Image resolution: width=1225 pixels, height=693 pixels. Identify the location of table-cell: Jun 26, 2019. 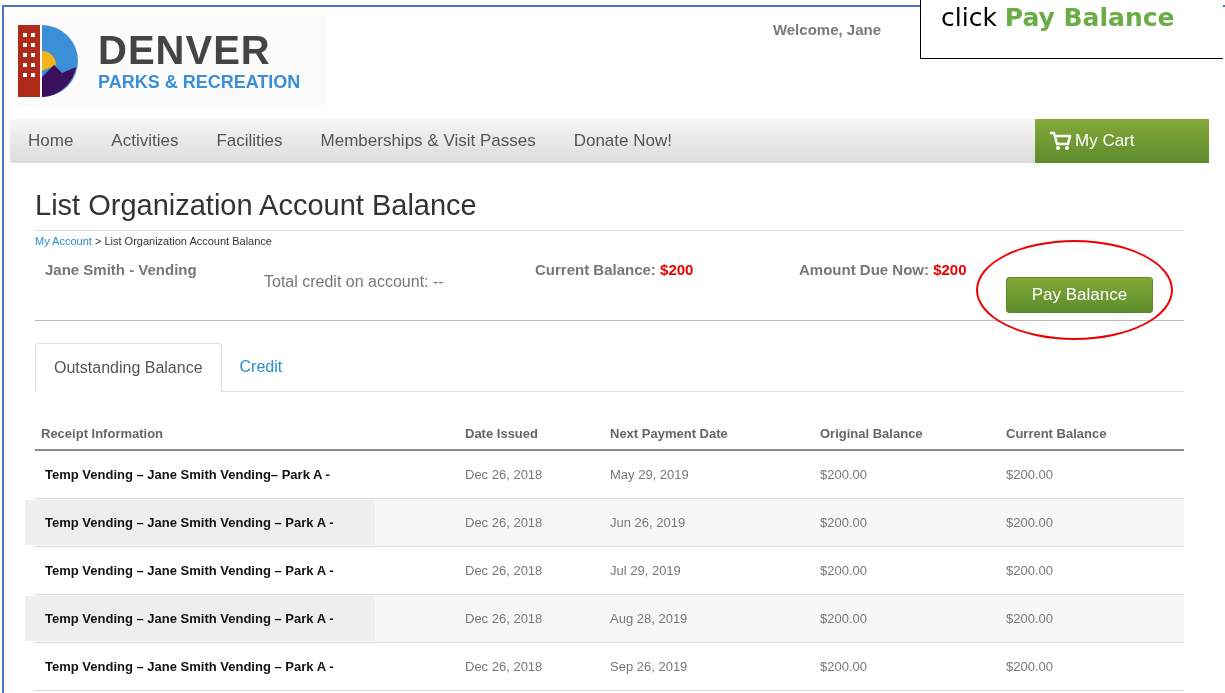
(648, 522).